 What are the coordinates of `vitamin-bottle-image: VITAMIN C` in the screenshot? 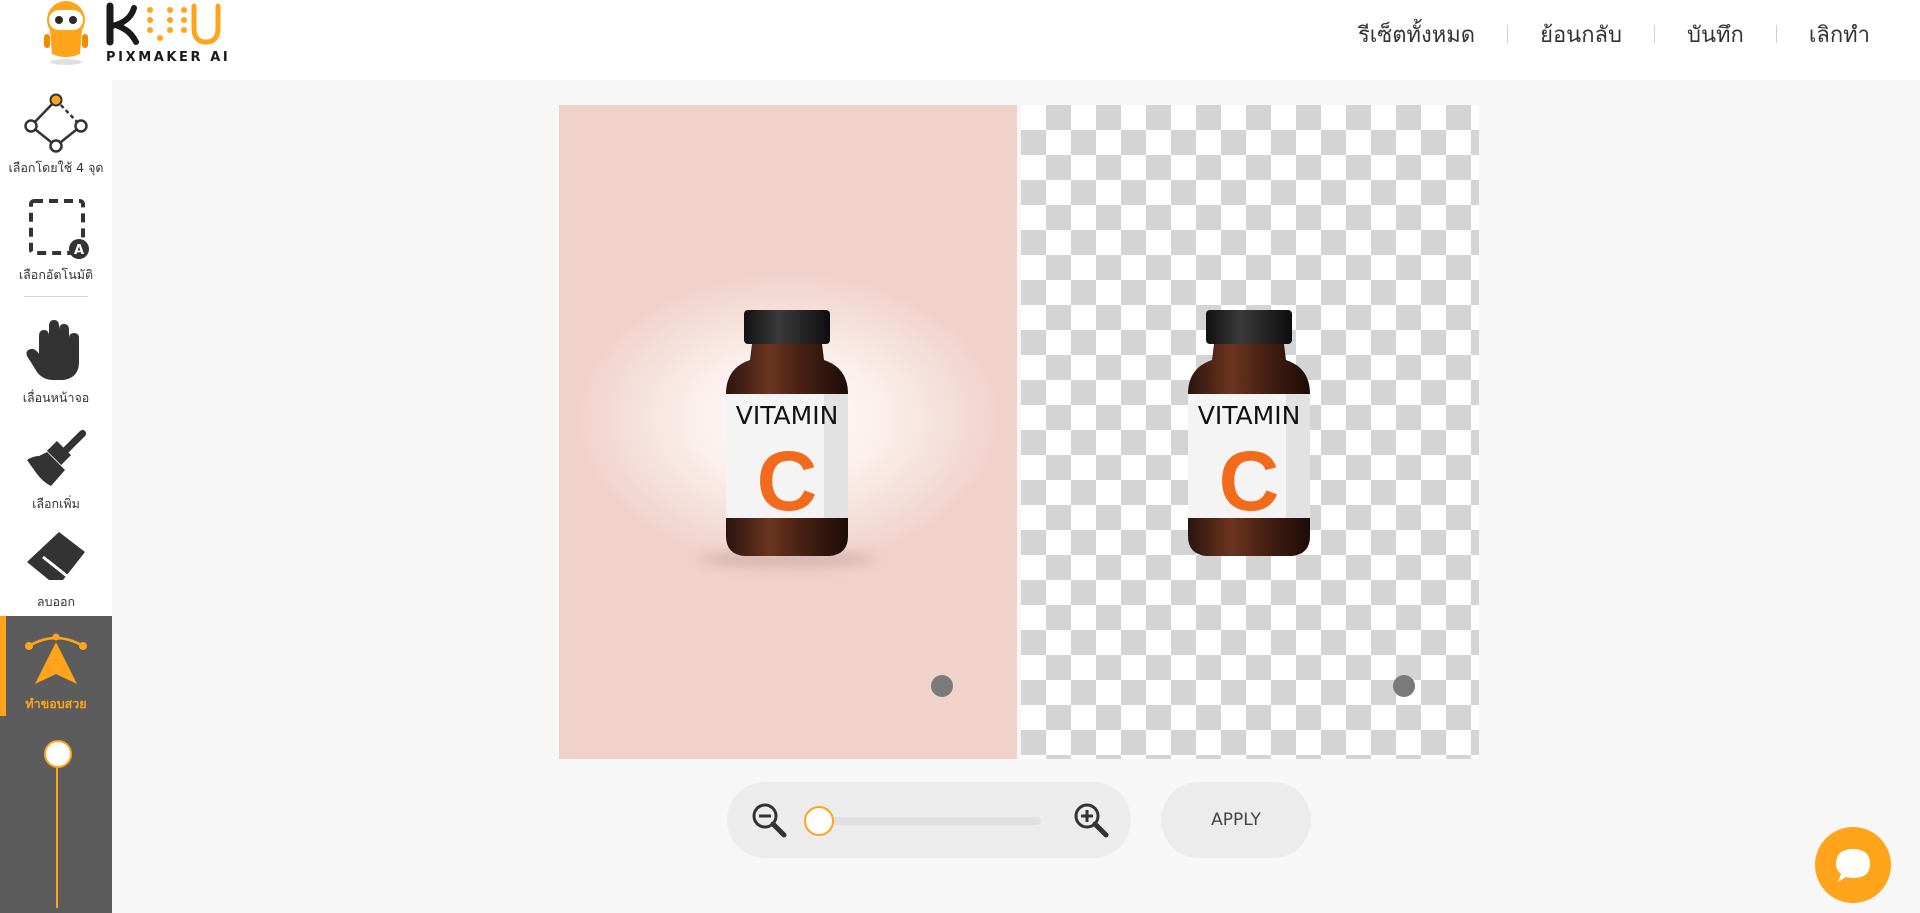 It's located at (787, 433).